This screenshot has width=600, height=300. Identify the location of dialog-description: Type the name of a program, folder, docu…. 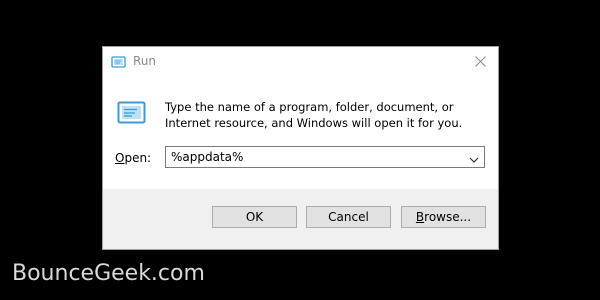
(314, 115).